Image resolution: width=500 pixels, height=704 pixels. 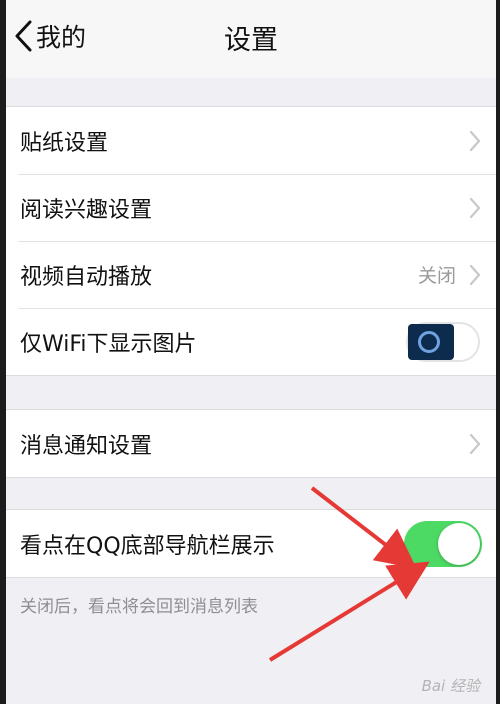 What do you see at coordinates (86, 446) in the screenshot?
I see `row-label: 消息通知设置` at bounding box center [86, 446].